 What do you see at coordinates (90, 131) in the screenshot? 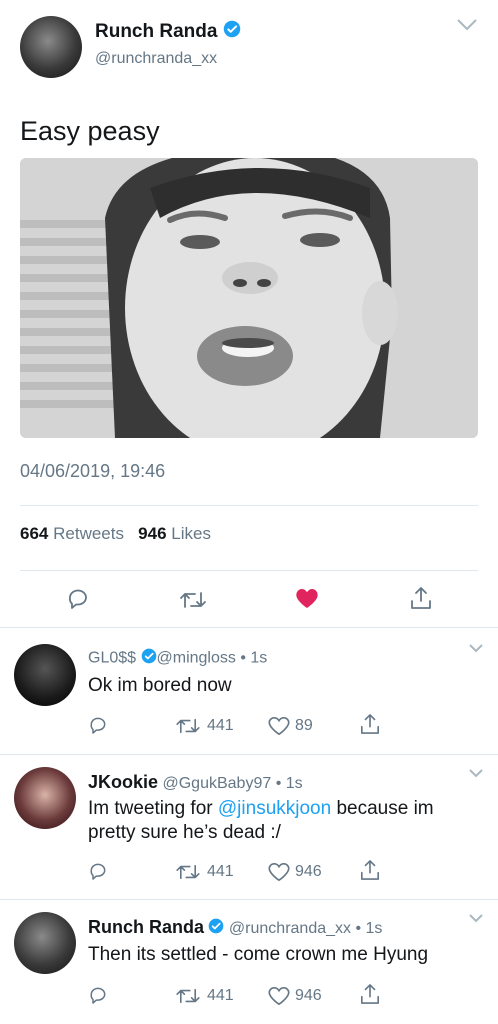
I see `tweet-text: Easy peasy` at bounding box center [90, 131].